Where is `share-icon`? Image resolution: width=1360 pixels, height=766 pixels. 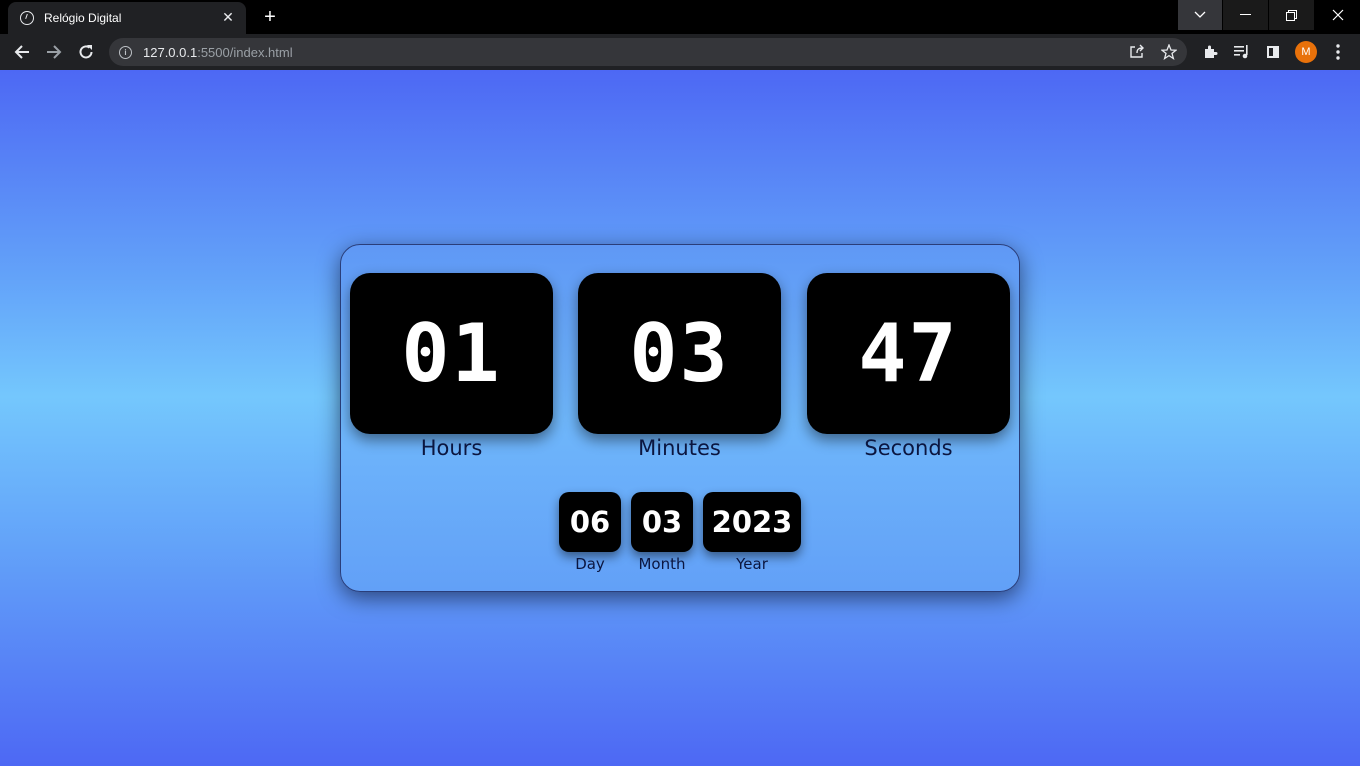
share-icon is located at coordinates (1137, 53).